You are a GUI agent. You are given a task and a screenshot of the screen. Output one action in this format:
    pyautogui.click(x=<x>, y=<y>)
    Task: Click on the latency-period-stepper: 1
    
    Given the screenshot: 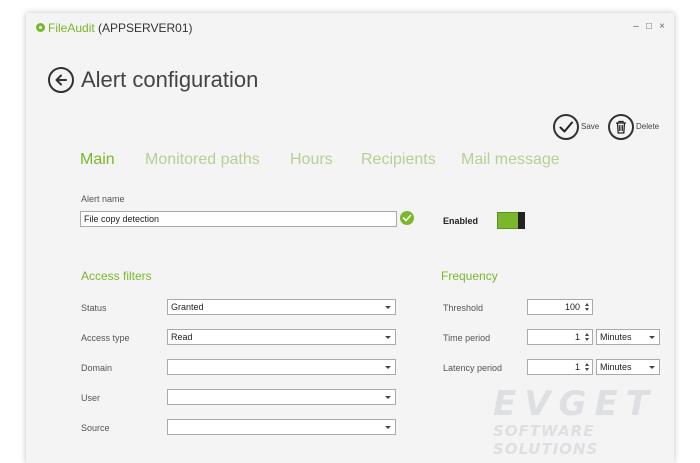 What is the action you would take?
    pyautogui.click(x=560, y=367)
    